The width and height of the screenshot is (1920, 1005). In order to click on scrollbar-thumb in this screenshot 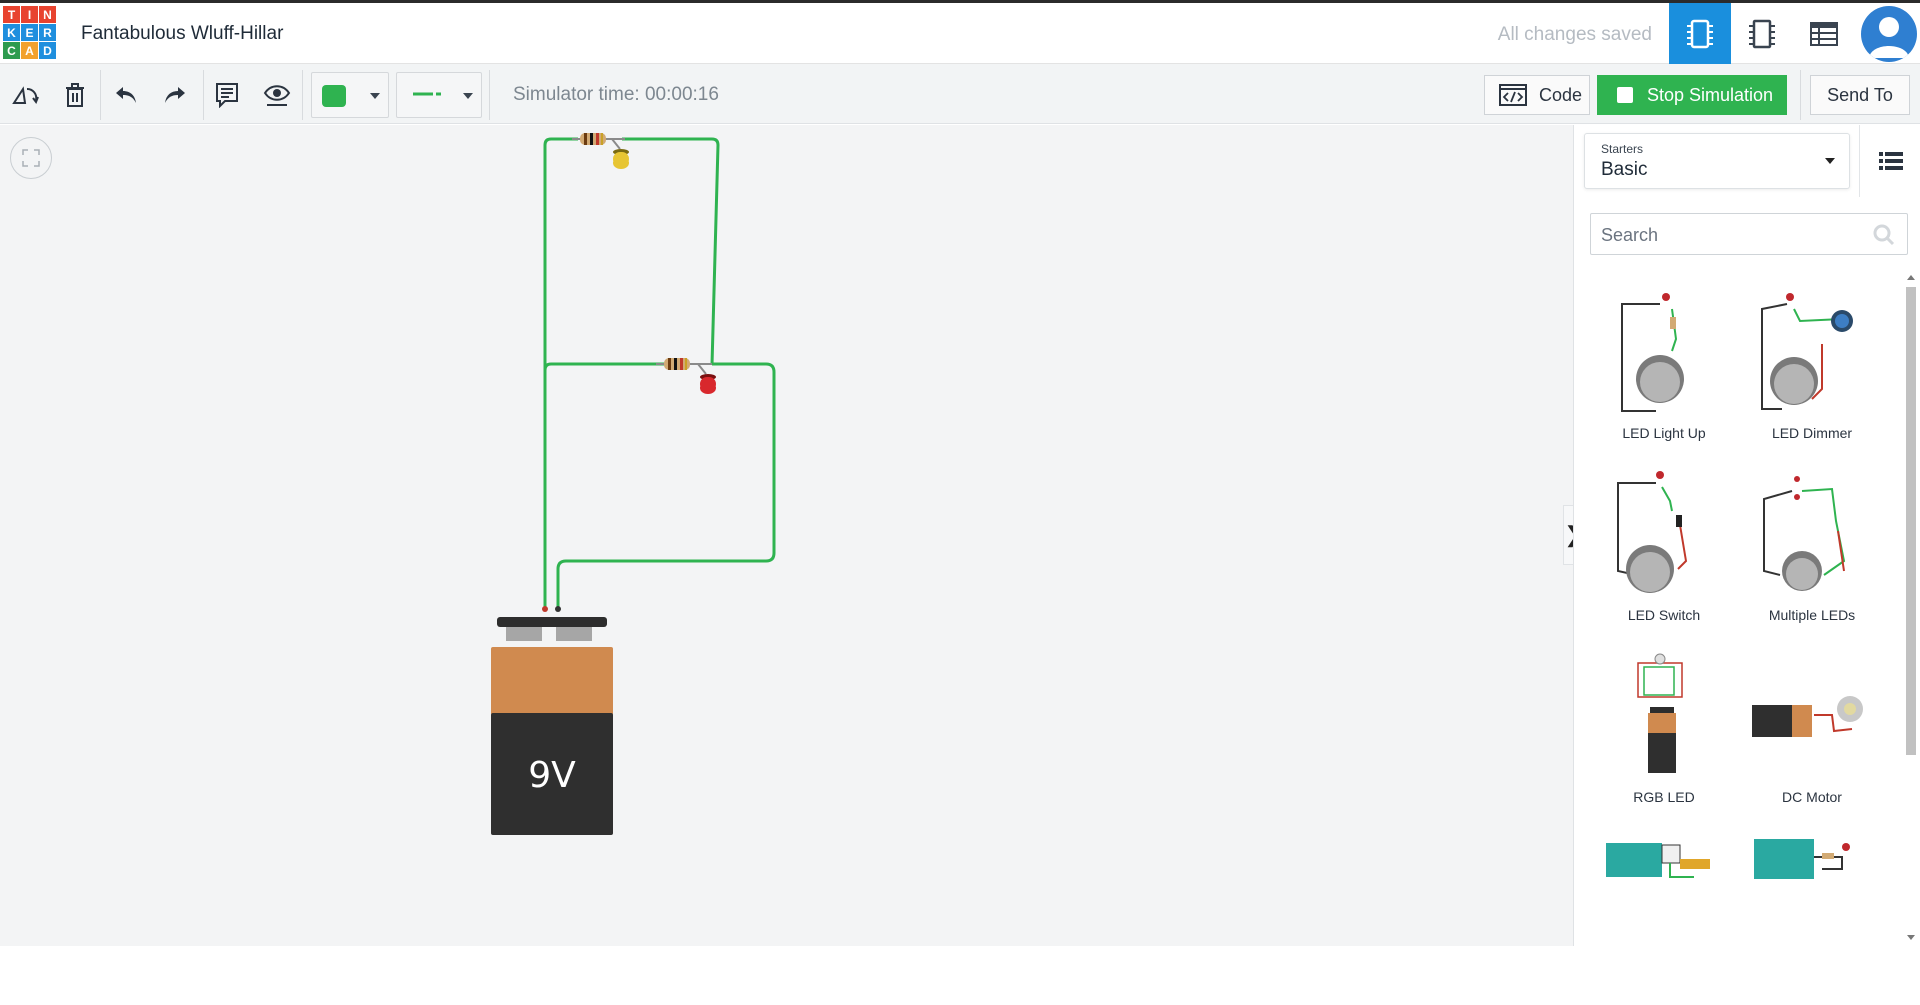, I will do `click(1911, 521)`.